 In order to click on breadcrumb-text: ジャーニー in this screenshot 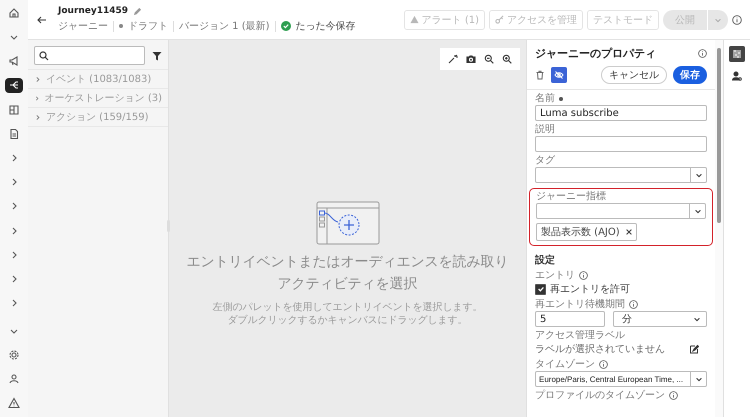, I will do `click(83, 26)`.